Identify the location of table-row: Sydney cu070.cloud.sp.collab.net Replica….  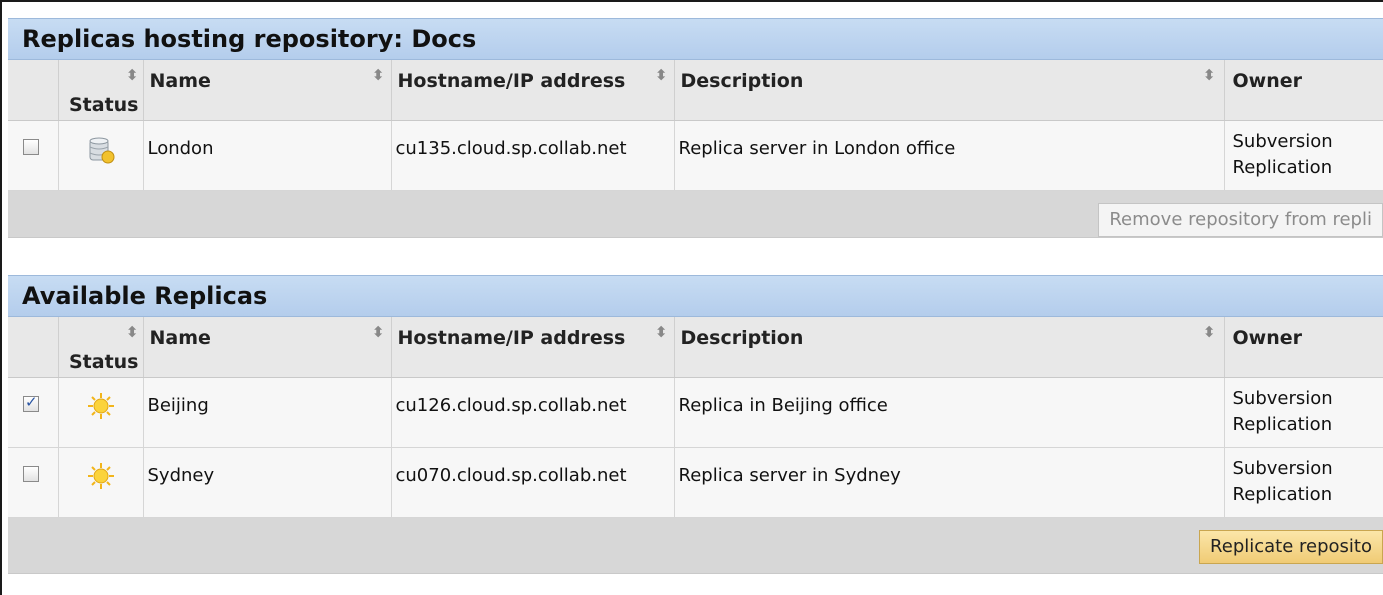
(695, 482).